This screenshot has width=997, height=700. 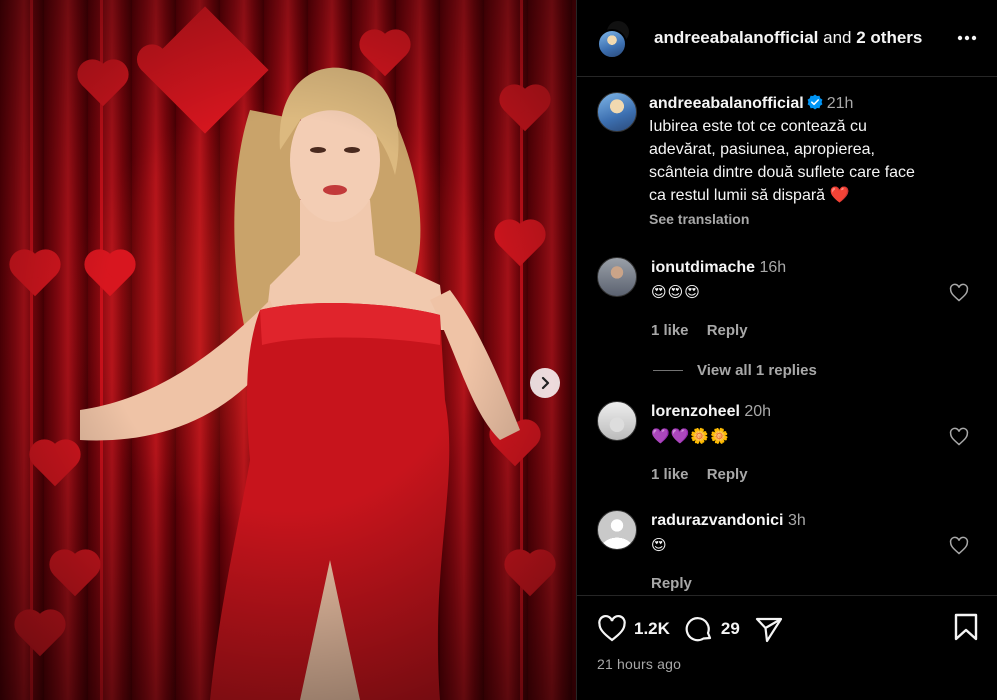 I want to click on chevron-right-icon, so click(x=545, y=383).